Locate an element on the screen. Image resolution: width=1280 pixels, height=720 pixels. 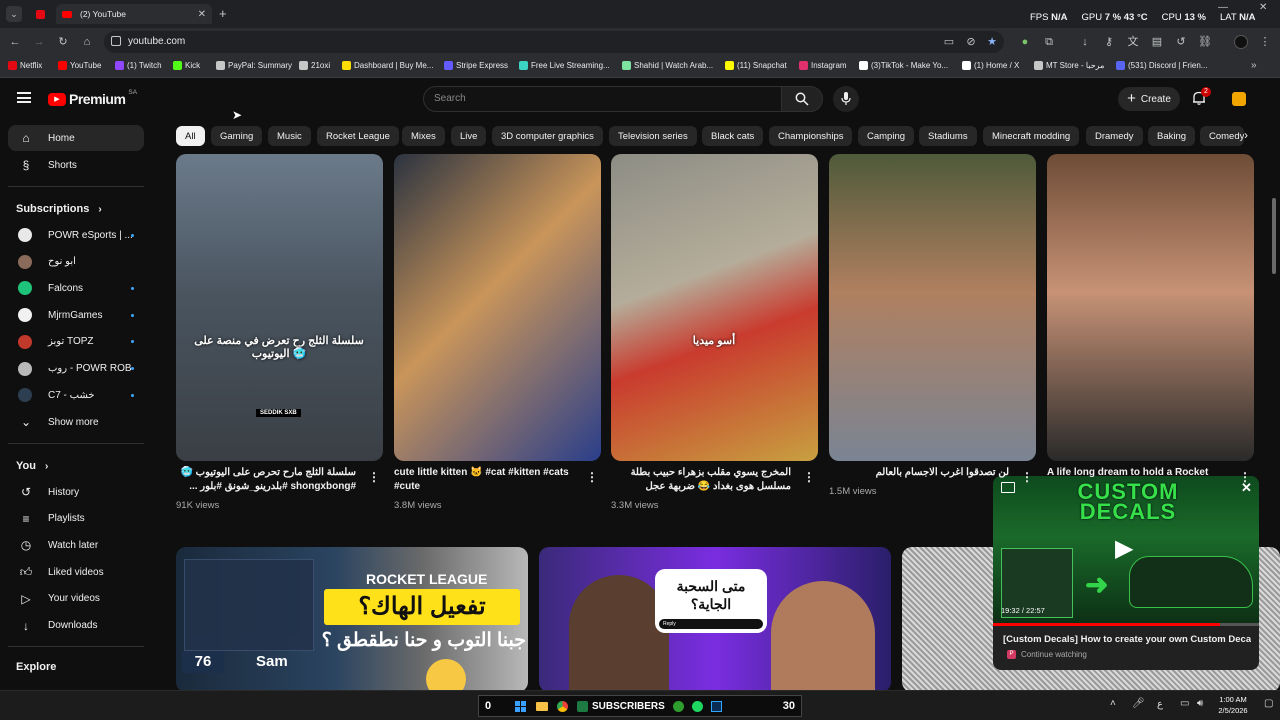
voice-search-button is located at coordinates (846, 99).